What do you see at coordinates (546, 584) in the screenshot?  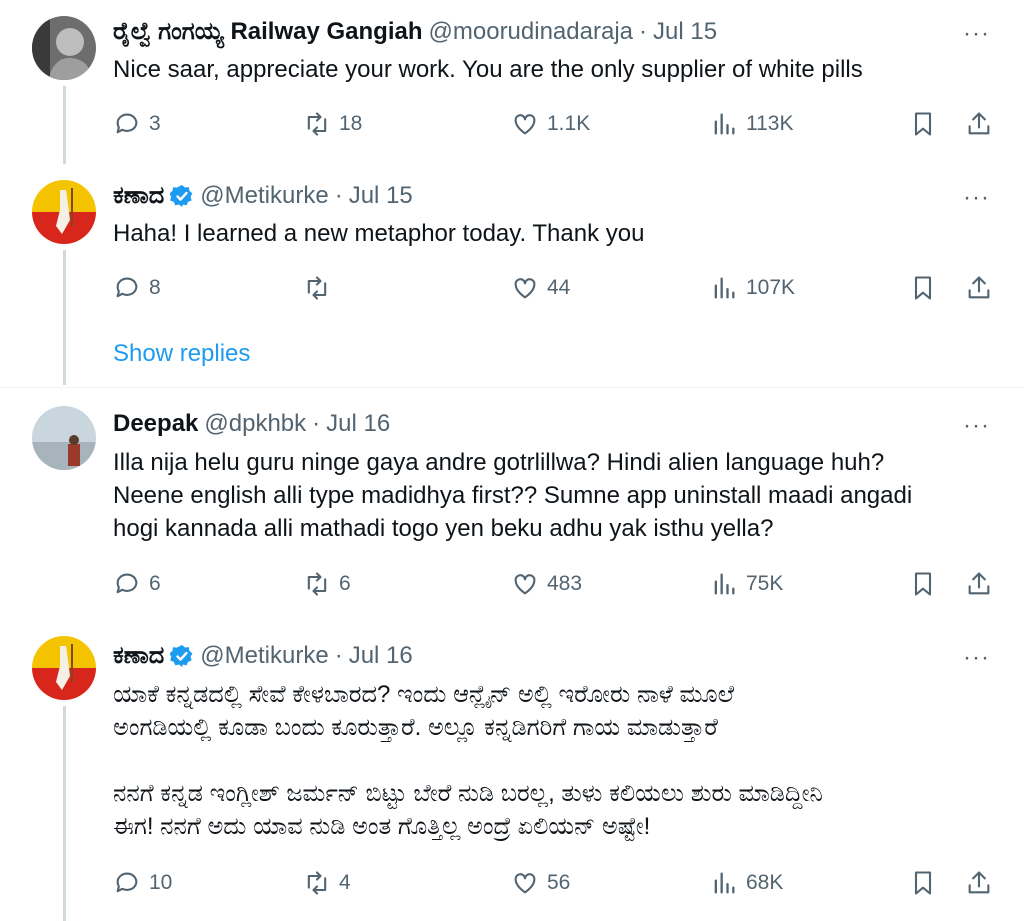 I see `like-button: 483` at bounding box center [546, 584].